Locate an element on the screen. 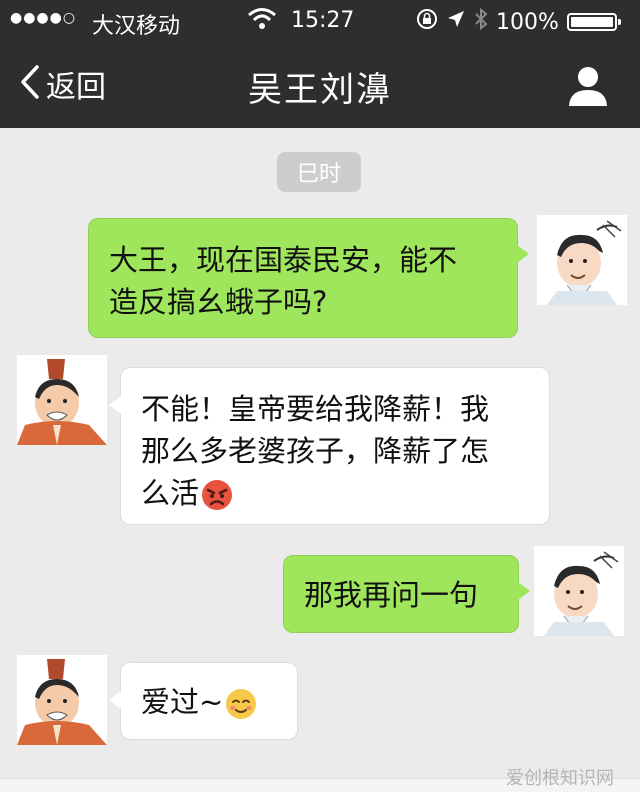 The image size is (640, 792). message-bubble-received: 爱过~ is located at coordinates (203, 701).